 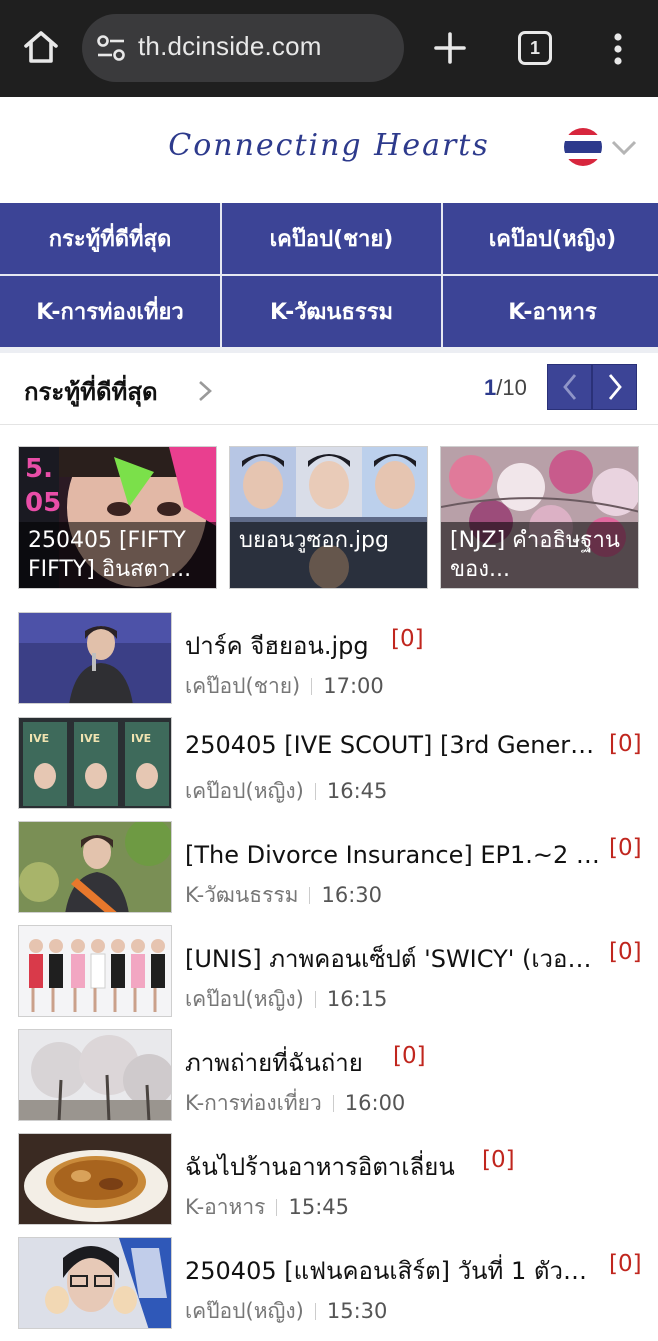 I want to click on page-total: /10, so click(x=511, y=387).